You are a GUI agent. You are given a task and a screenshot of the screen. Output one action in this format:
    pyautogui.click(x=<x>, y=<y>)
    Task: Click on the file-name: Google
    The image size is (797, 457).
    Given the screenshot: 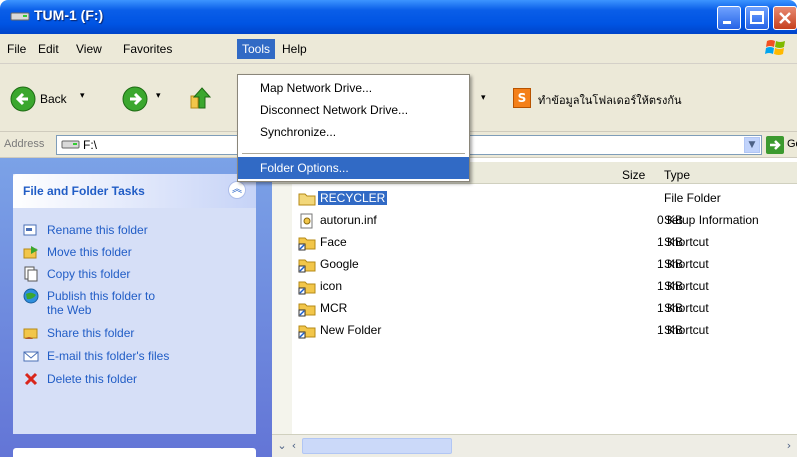 What is the action you would take?
    pyautogui.click(x=339, y=264)
    